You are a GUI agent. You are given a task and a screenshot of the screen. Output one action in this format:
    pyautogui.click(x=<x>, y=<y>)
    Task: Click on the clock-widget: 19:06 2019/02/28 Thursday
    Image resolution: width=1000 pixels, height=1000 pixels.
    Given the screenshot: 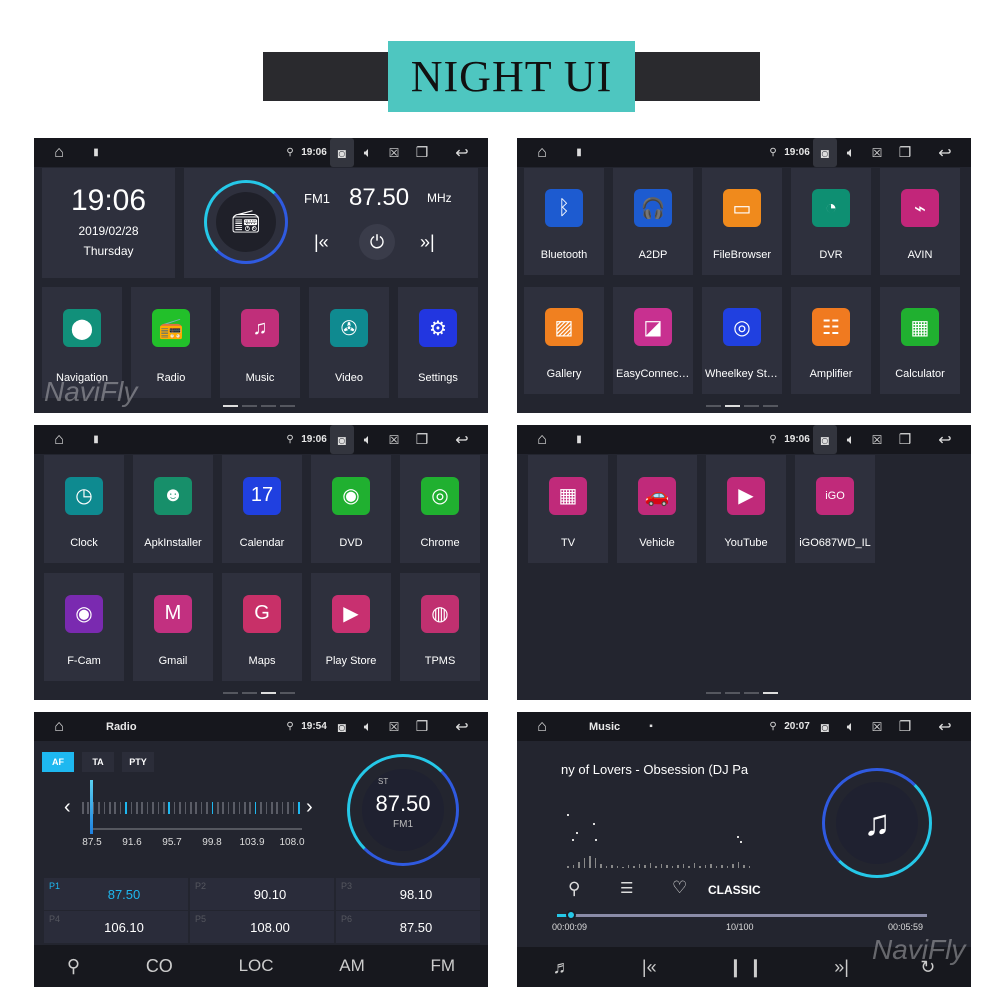 What is the action you would take?
    pyautogui.click(x=108, y=223)
    